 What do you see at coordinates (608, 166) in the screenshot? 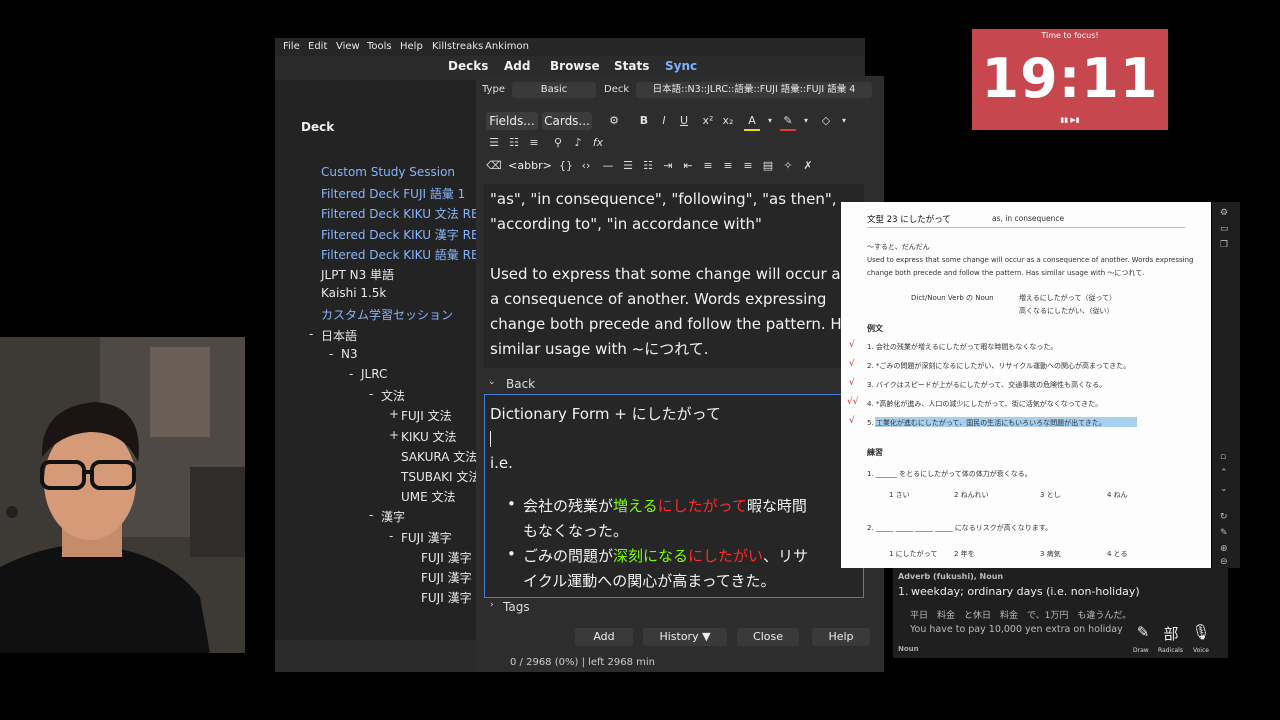
I see `hr-icon: —` at bounding box center [608, 166].